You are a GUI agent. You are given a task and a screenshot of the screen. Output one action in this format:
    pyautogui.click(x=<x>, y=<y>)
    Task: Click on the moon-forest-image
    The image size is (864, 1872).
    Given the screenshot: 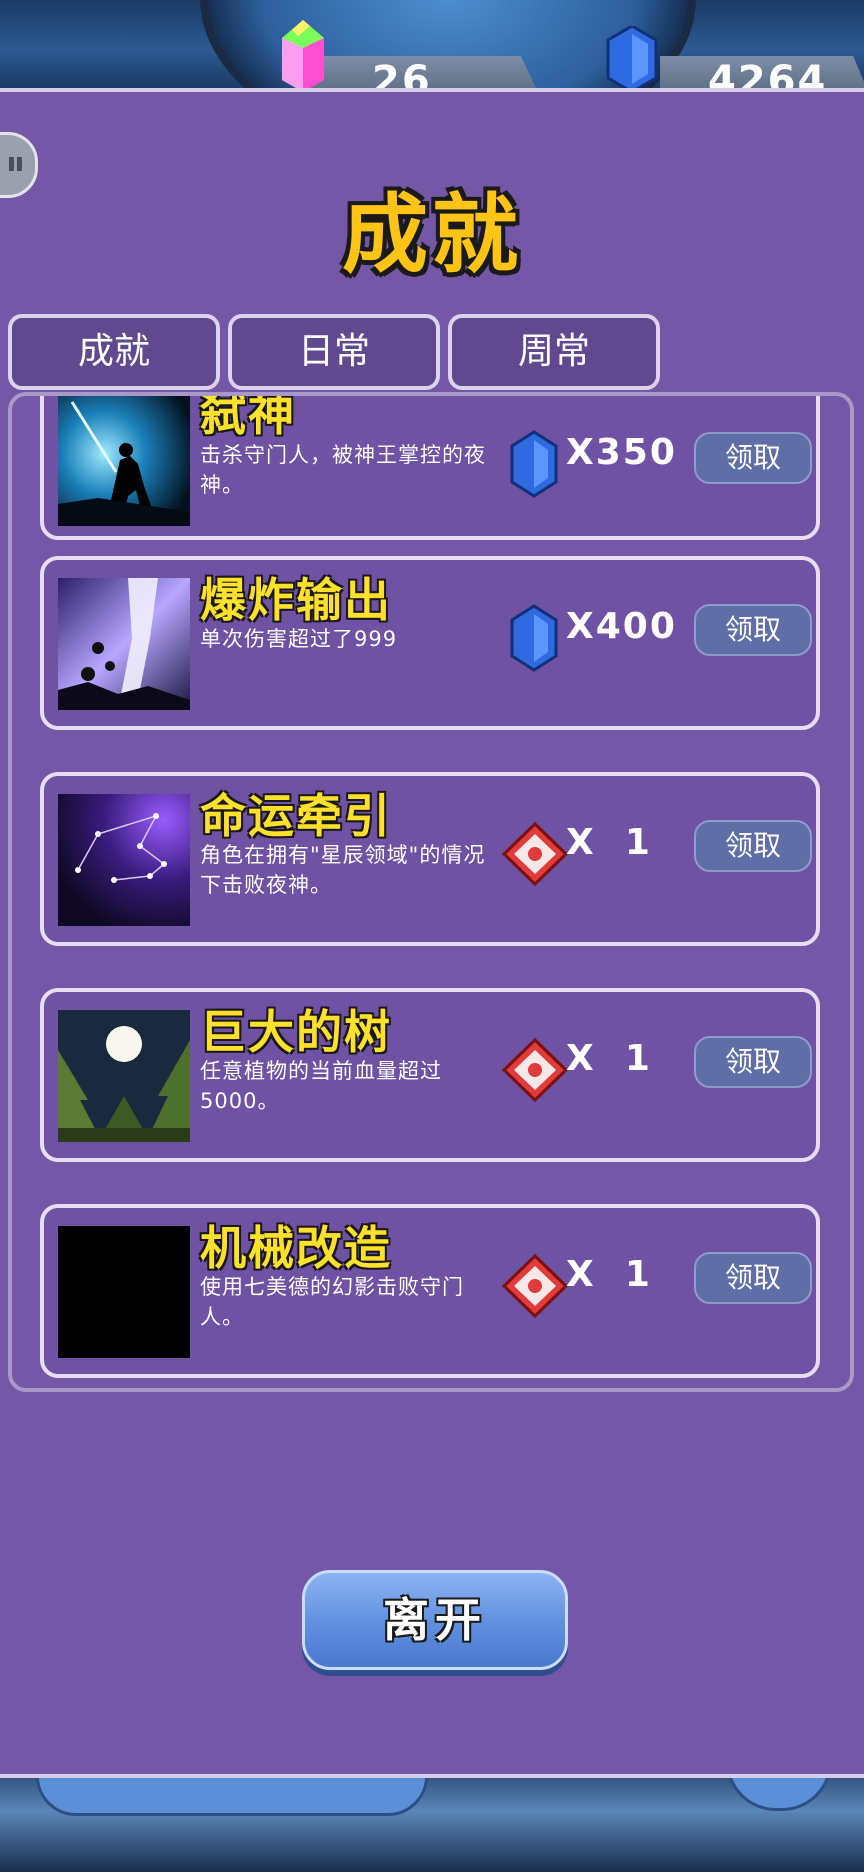 What is the action you would take?
    pyautogui.click(x=124, y=1076)
    